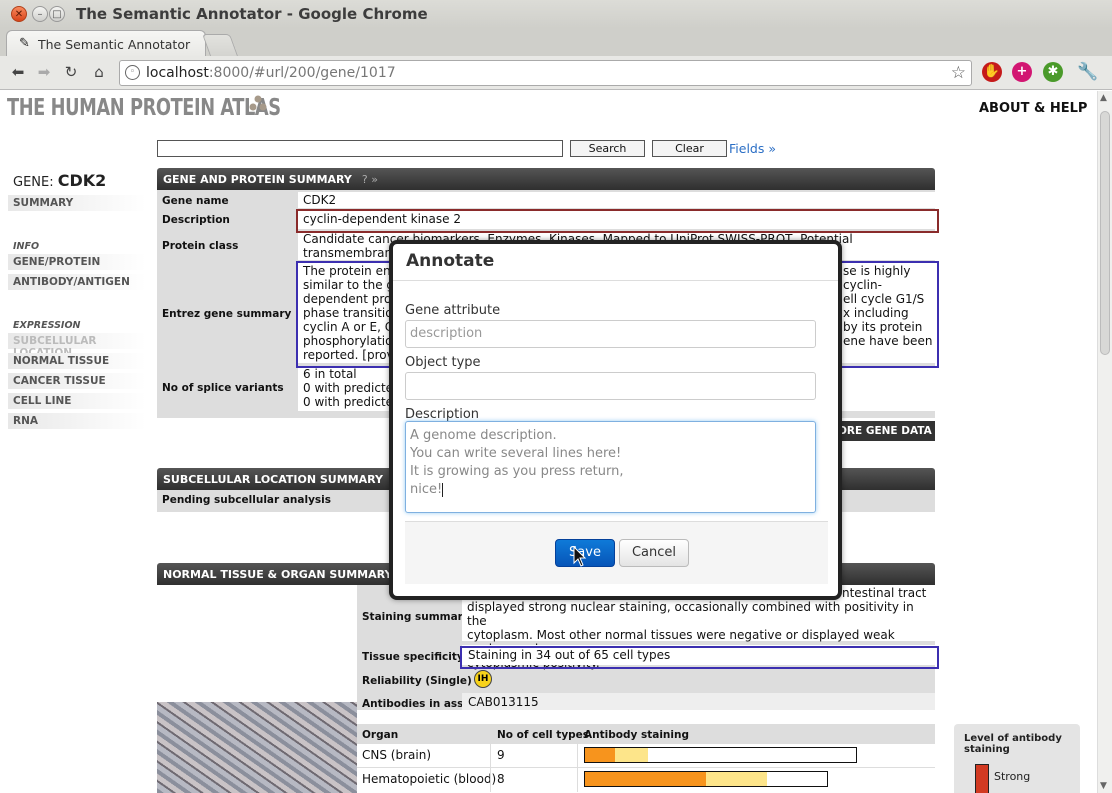 The image size is (1112, 793). Describe the element at coordinates (200, 246) in the screenshot. I see `protein-class-label: Protein class` at that location.